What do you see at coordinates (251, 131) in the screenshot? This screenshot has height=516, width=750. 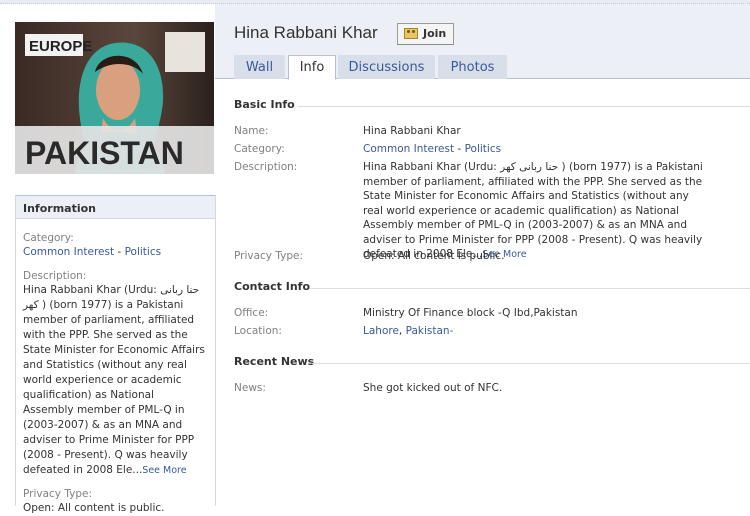 I see `name-label: Name:` at bounding box center [251, 131].